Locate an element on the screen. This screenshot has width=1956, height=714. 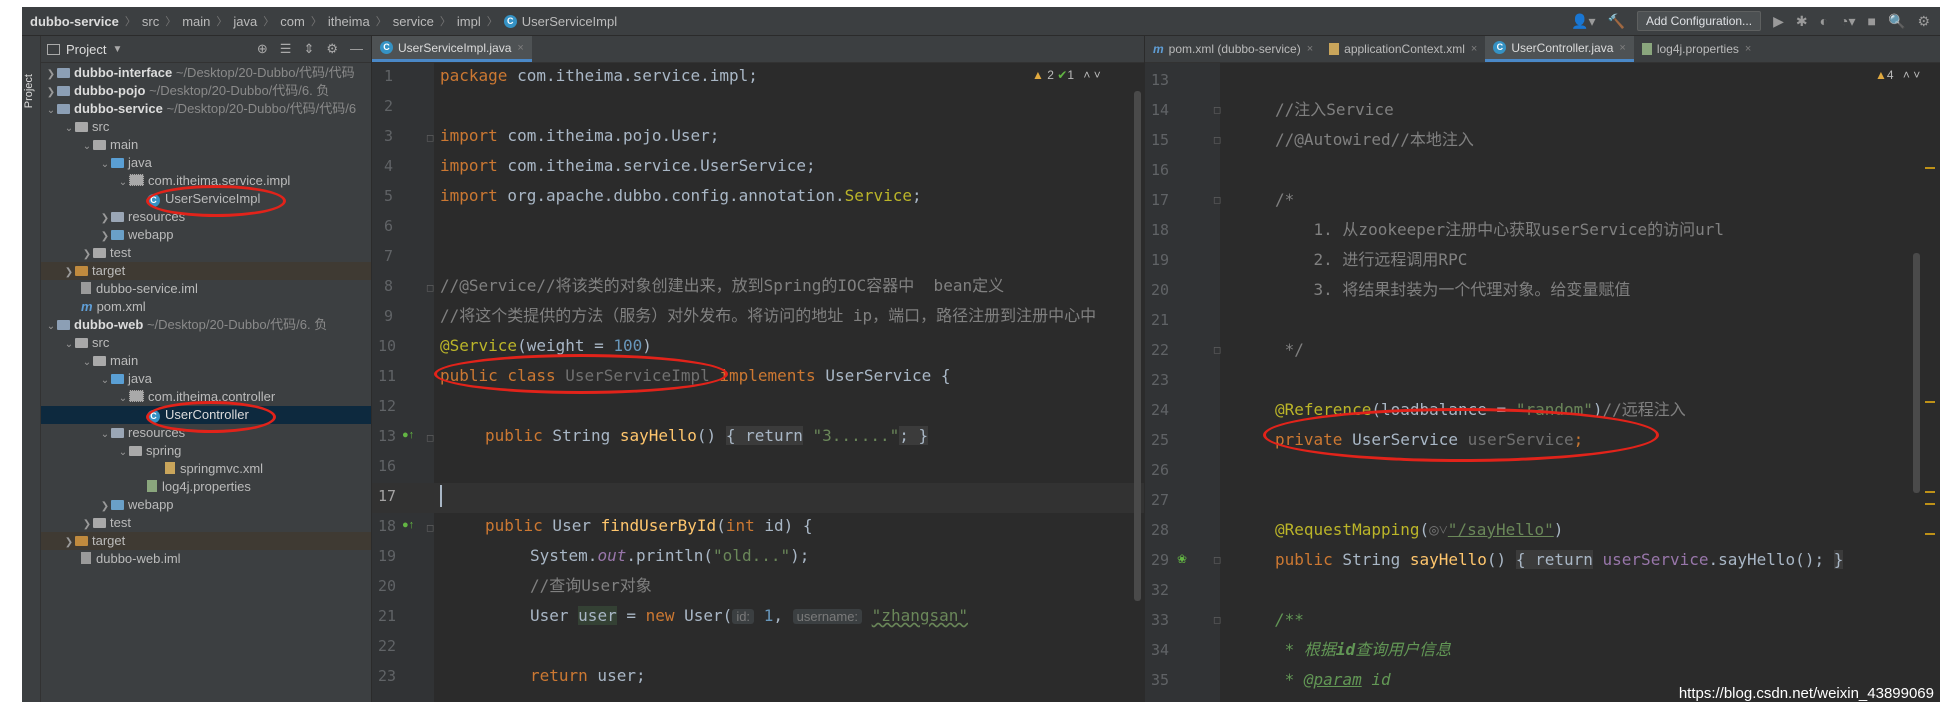
breadcrumb-item: impl is located at coordinates (469, 21).